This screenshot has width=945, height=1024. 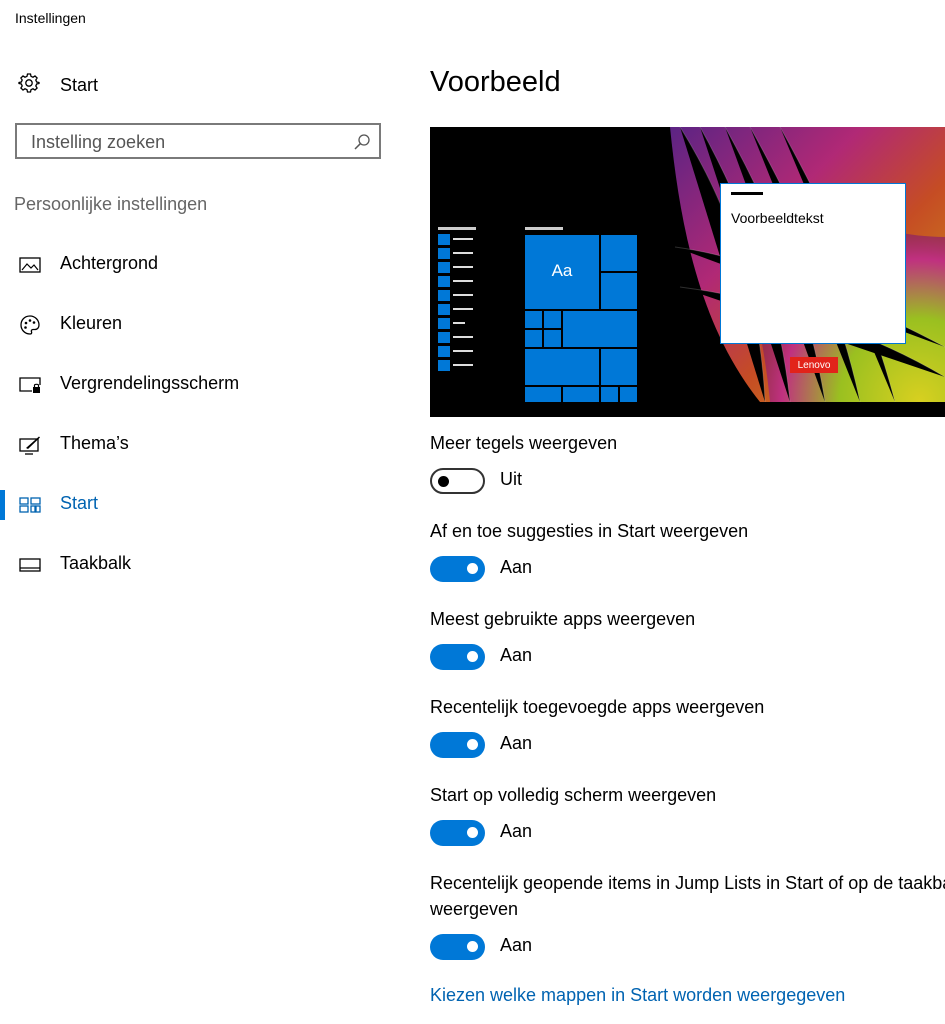 I want to click on setting-label-line2: weergeven, so click(x=474, y=909).